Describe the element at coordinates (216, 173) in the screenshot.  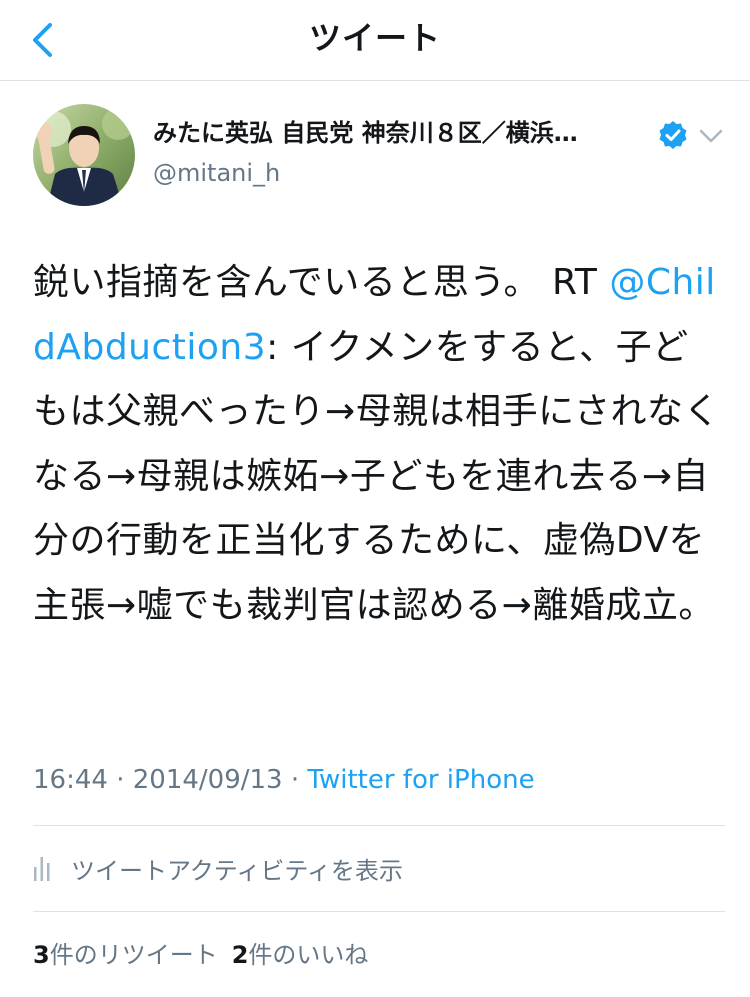
I see `author-handle: @mitani_h` at that location.